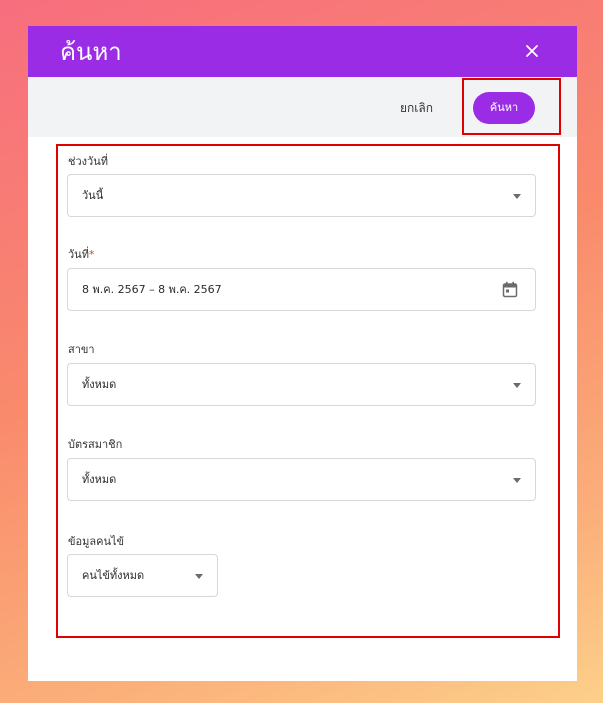 This screenshot has height=703, width=603. I want to click on date-range-label: ช่วงวันที่, so click(88, 161).